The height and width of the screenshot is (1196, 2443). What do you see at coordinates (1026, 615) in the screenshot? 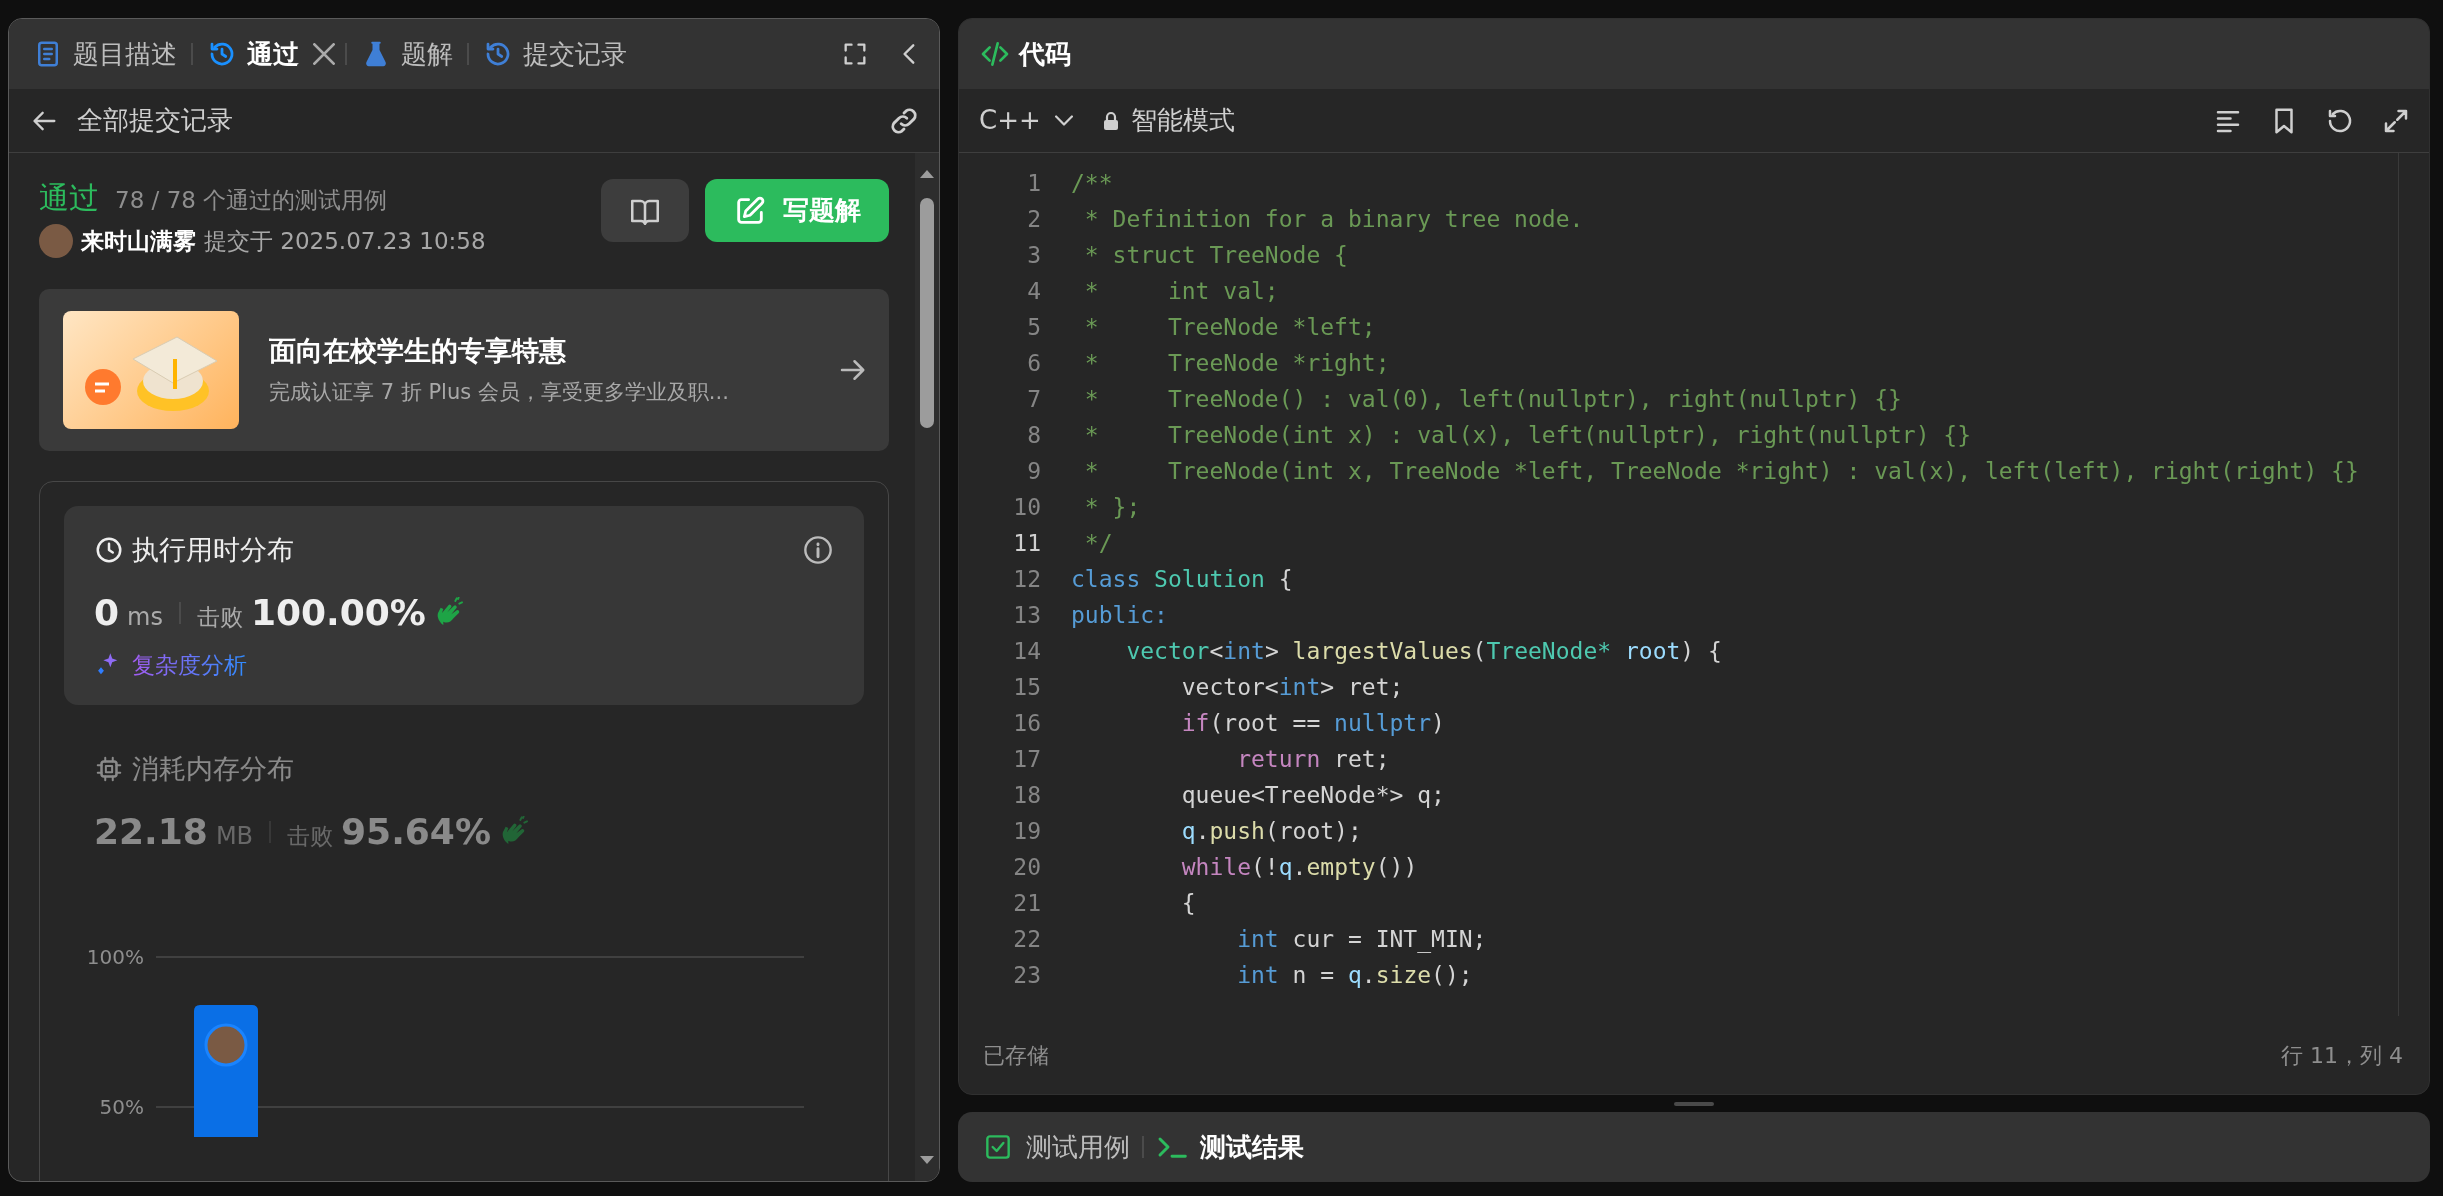
I see `line-number: 13` at bounding box center [1026, 615].